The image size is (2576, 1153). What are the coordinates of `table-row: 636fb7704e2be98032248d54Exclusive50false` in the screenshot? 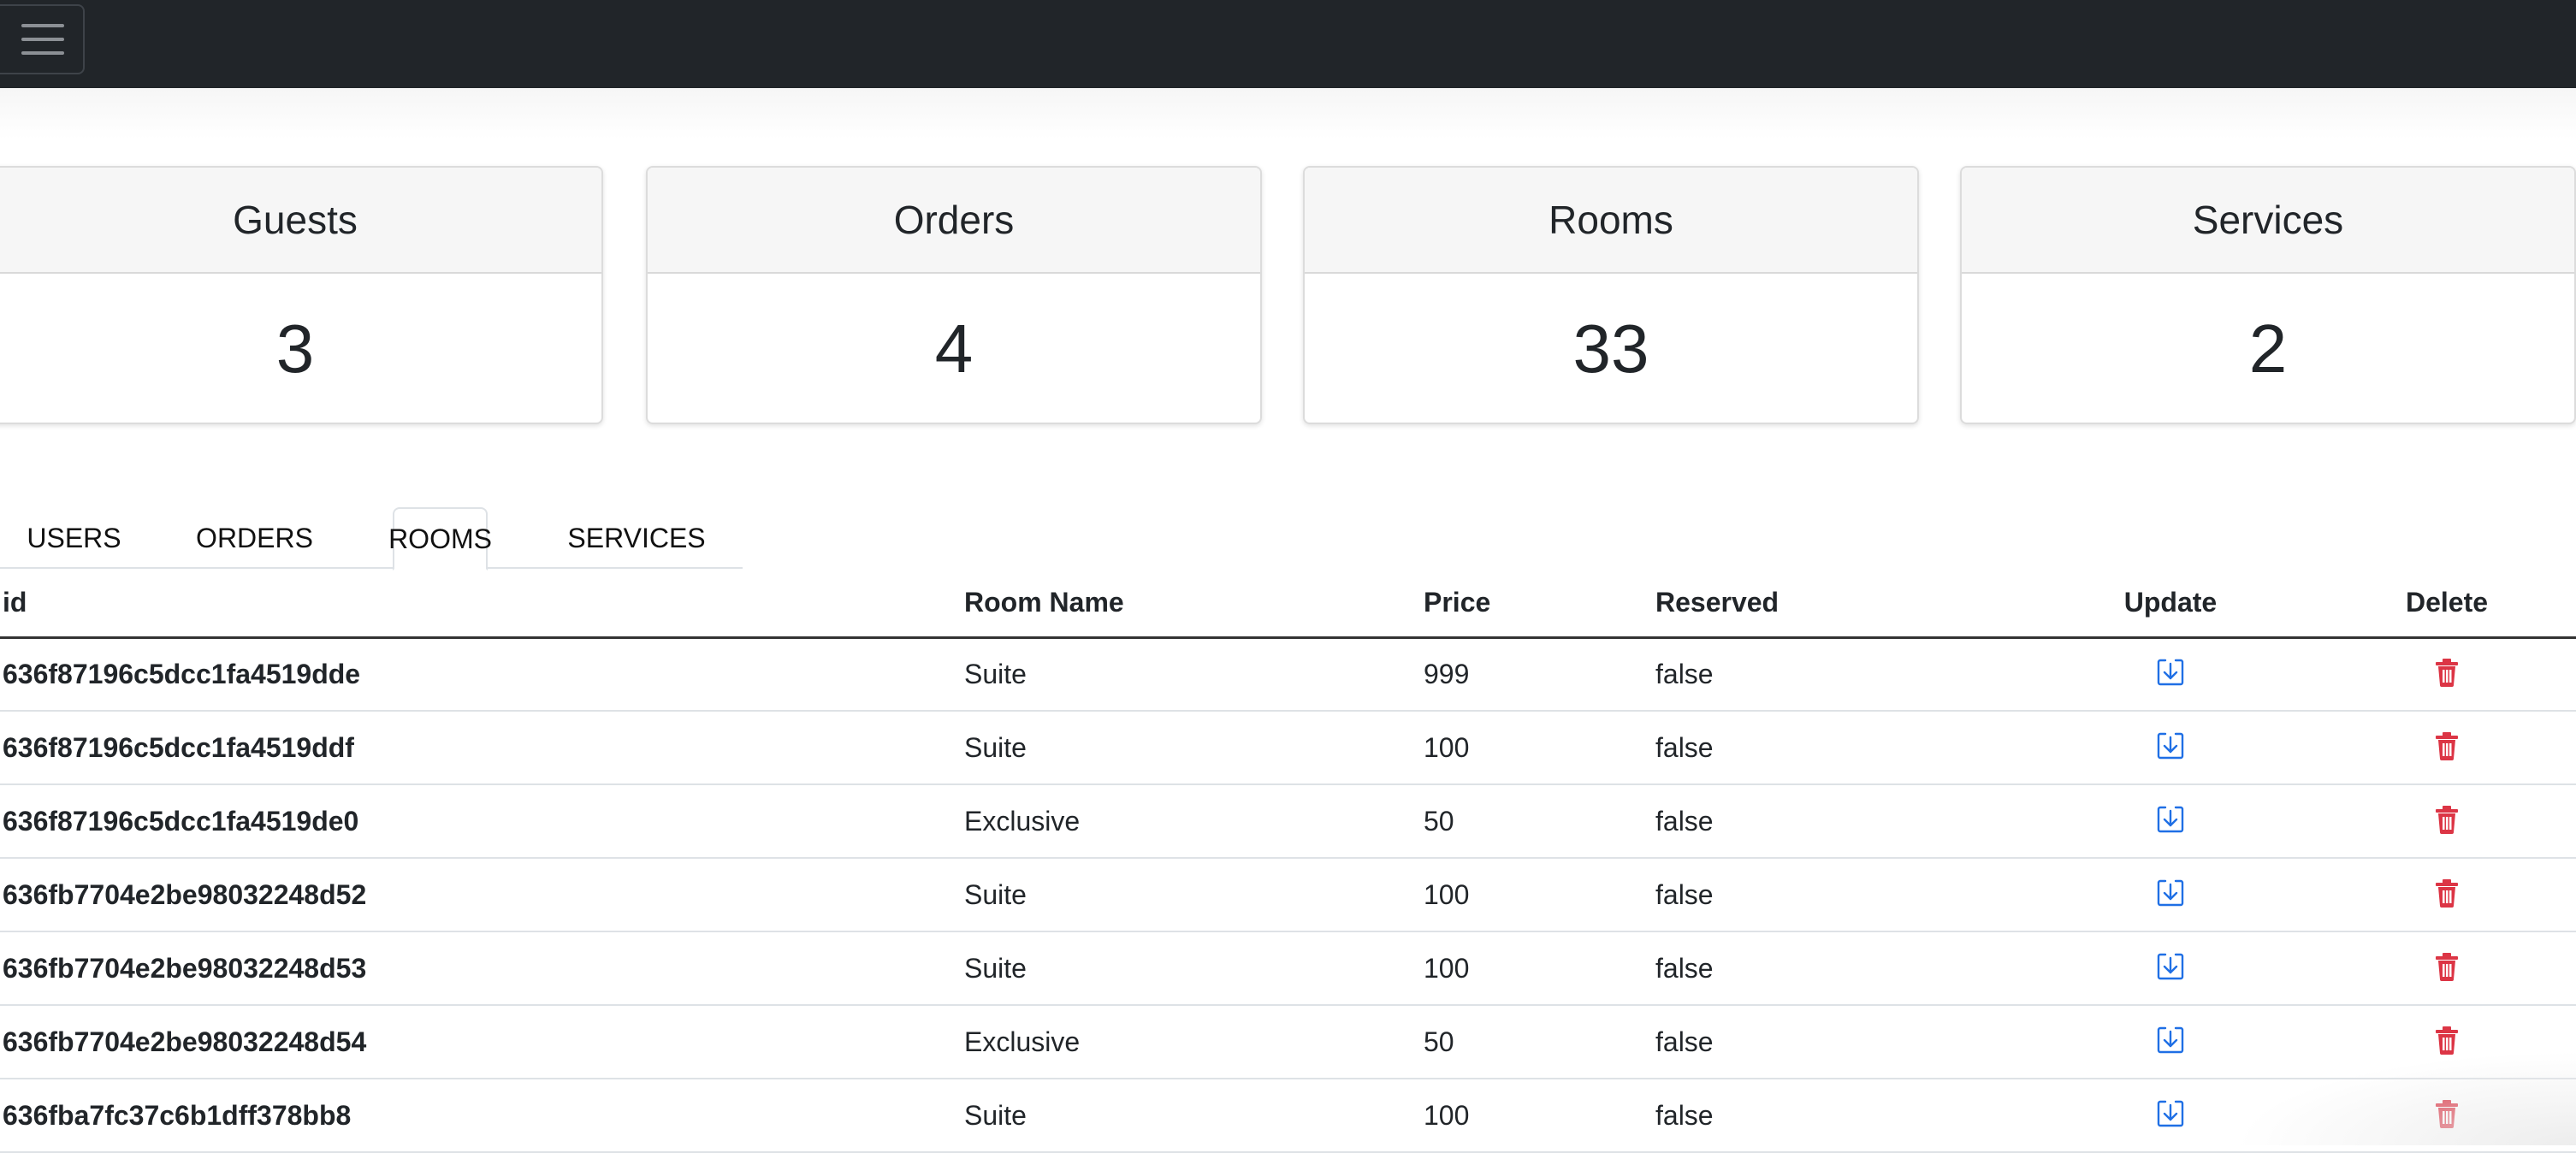 It's located at (1288, 1042).